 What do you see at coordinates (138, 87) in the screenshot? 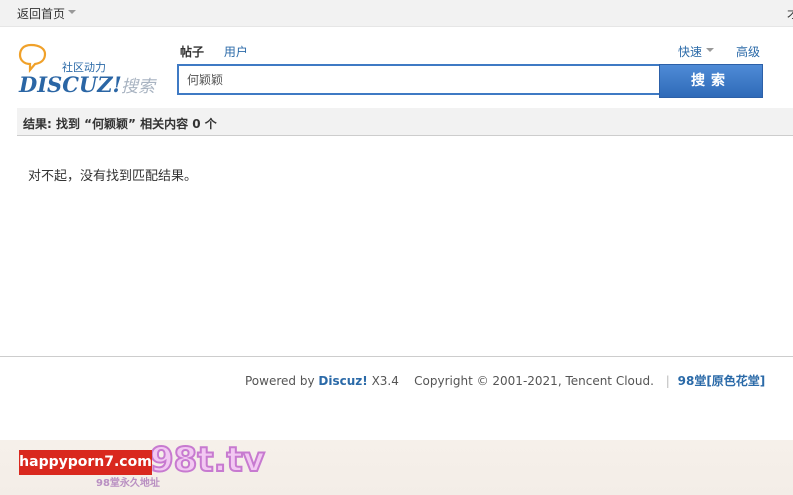
I see `logo-search-word: 搜索` at bounding box center [138, 87].